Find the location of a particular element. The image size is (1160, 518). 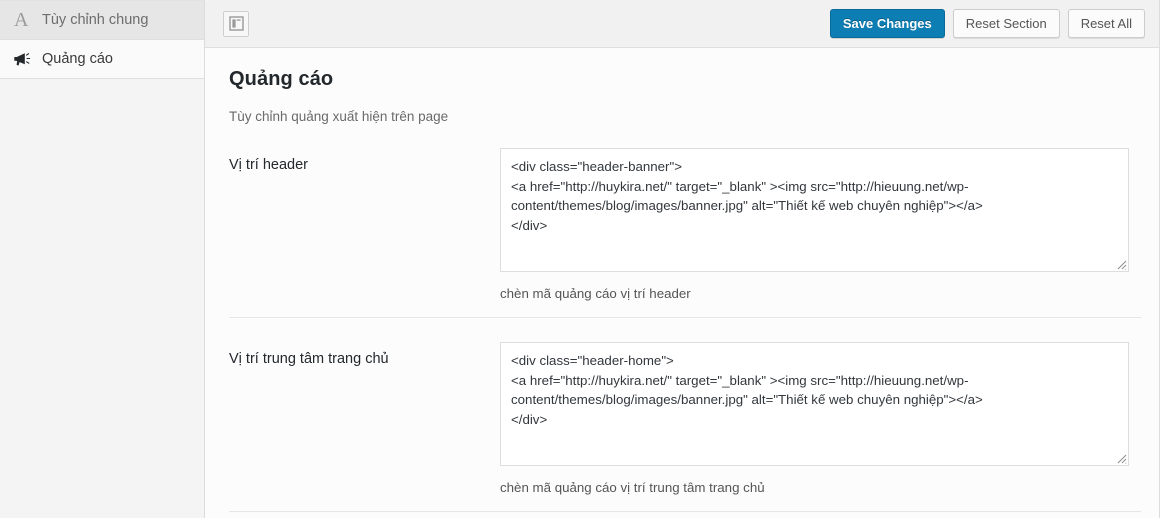

header-ad-code-input is located at coordinates (814, 210).